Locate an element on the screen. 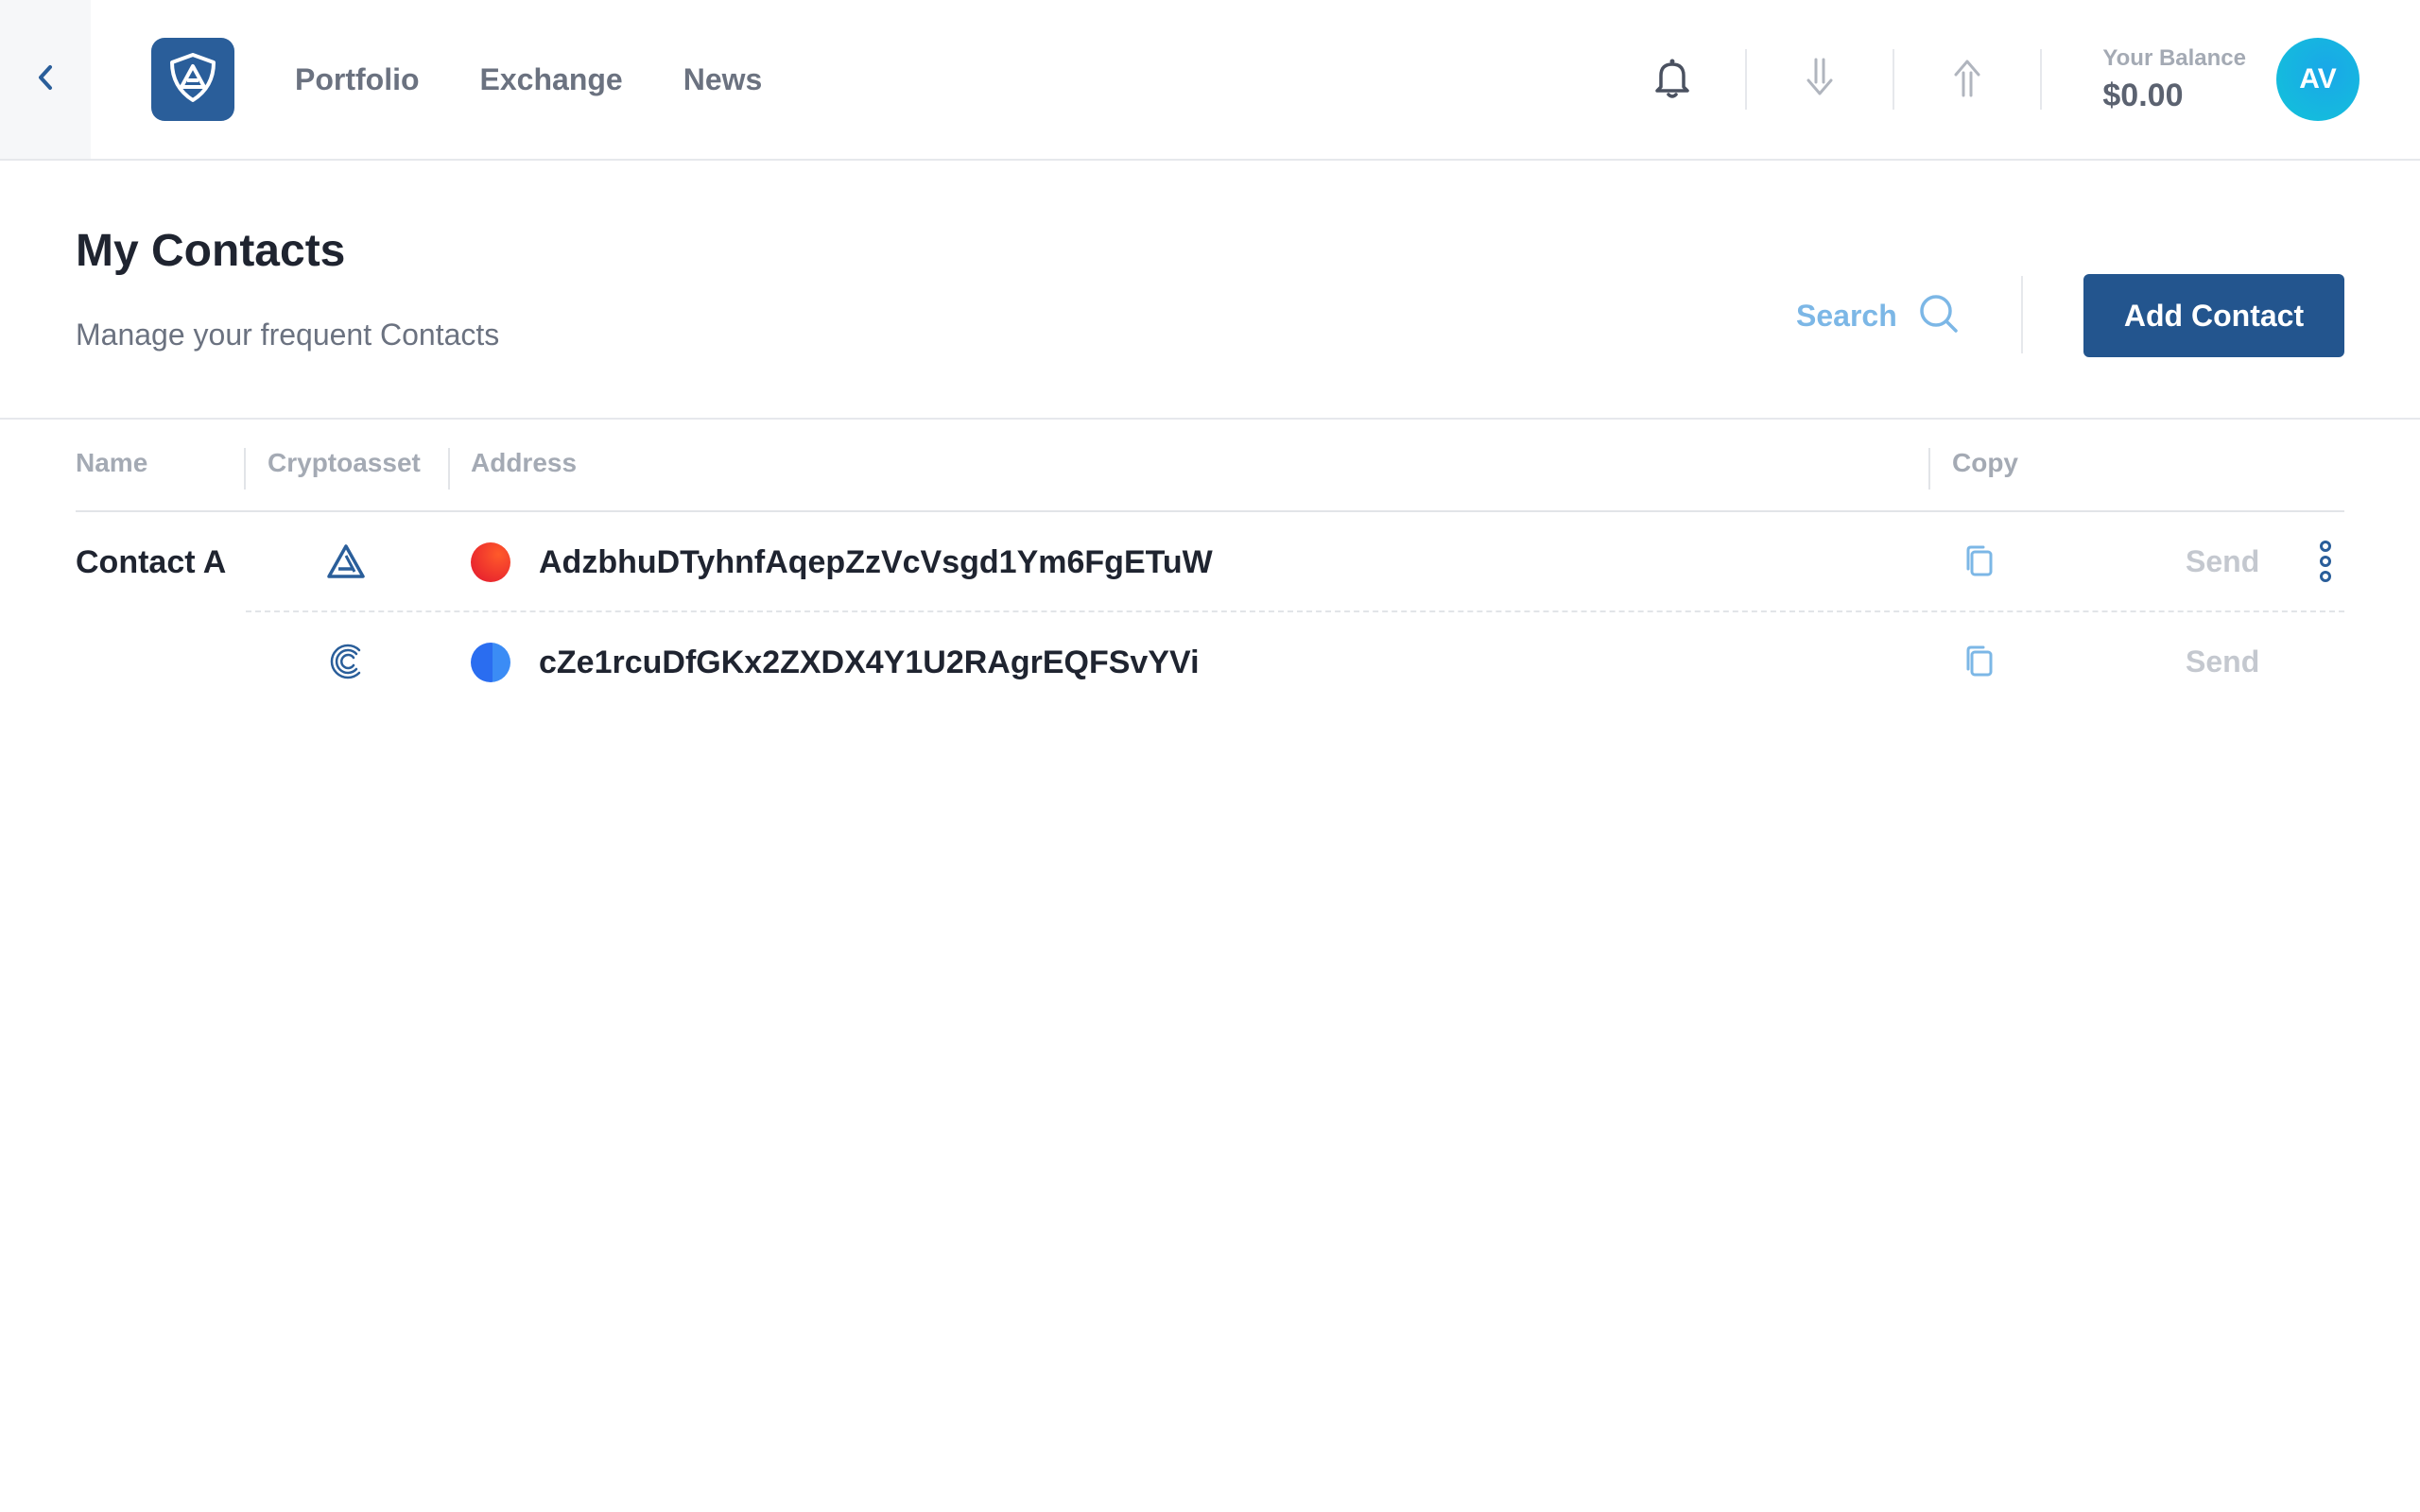  wallet-address: AdzbhuDTyhnfAqepZzVcVsgd1Ym6FgETuW is located at coordinates (876, 562).